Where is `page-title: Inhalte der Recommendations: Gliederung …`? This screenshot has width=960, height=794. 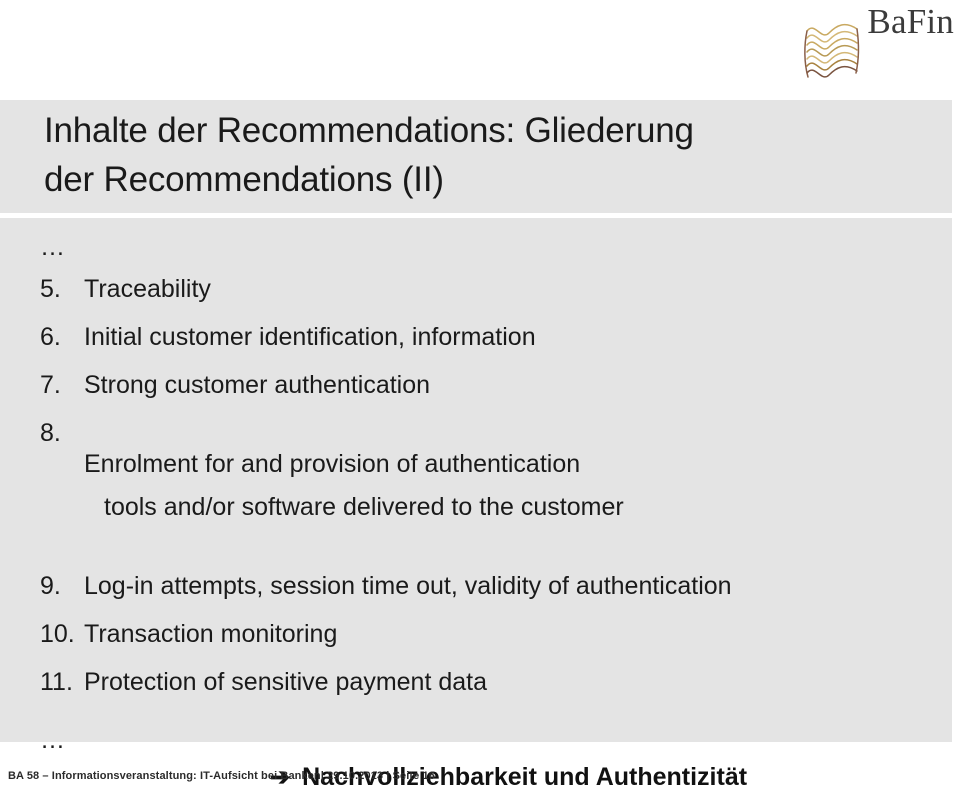
page-title: Inhalte der Recommendations: Gliederung … is located at coordinates (369, 155).